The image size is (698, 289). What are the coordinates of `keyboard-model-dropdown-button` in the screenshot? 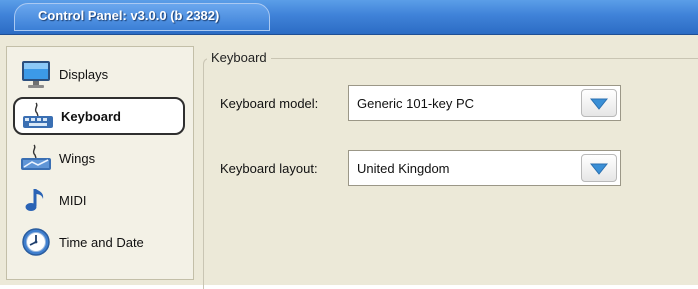 It's located at (599, 103).